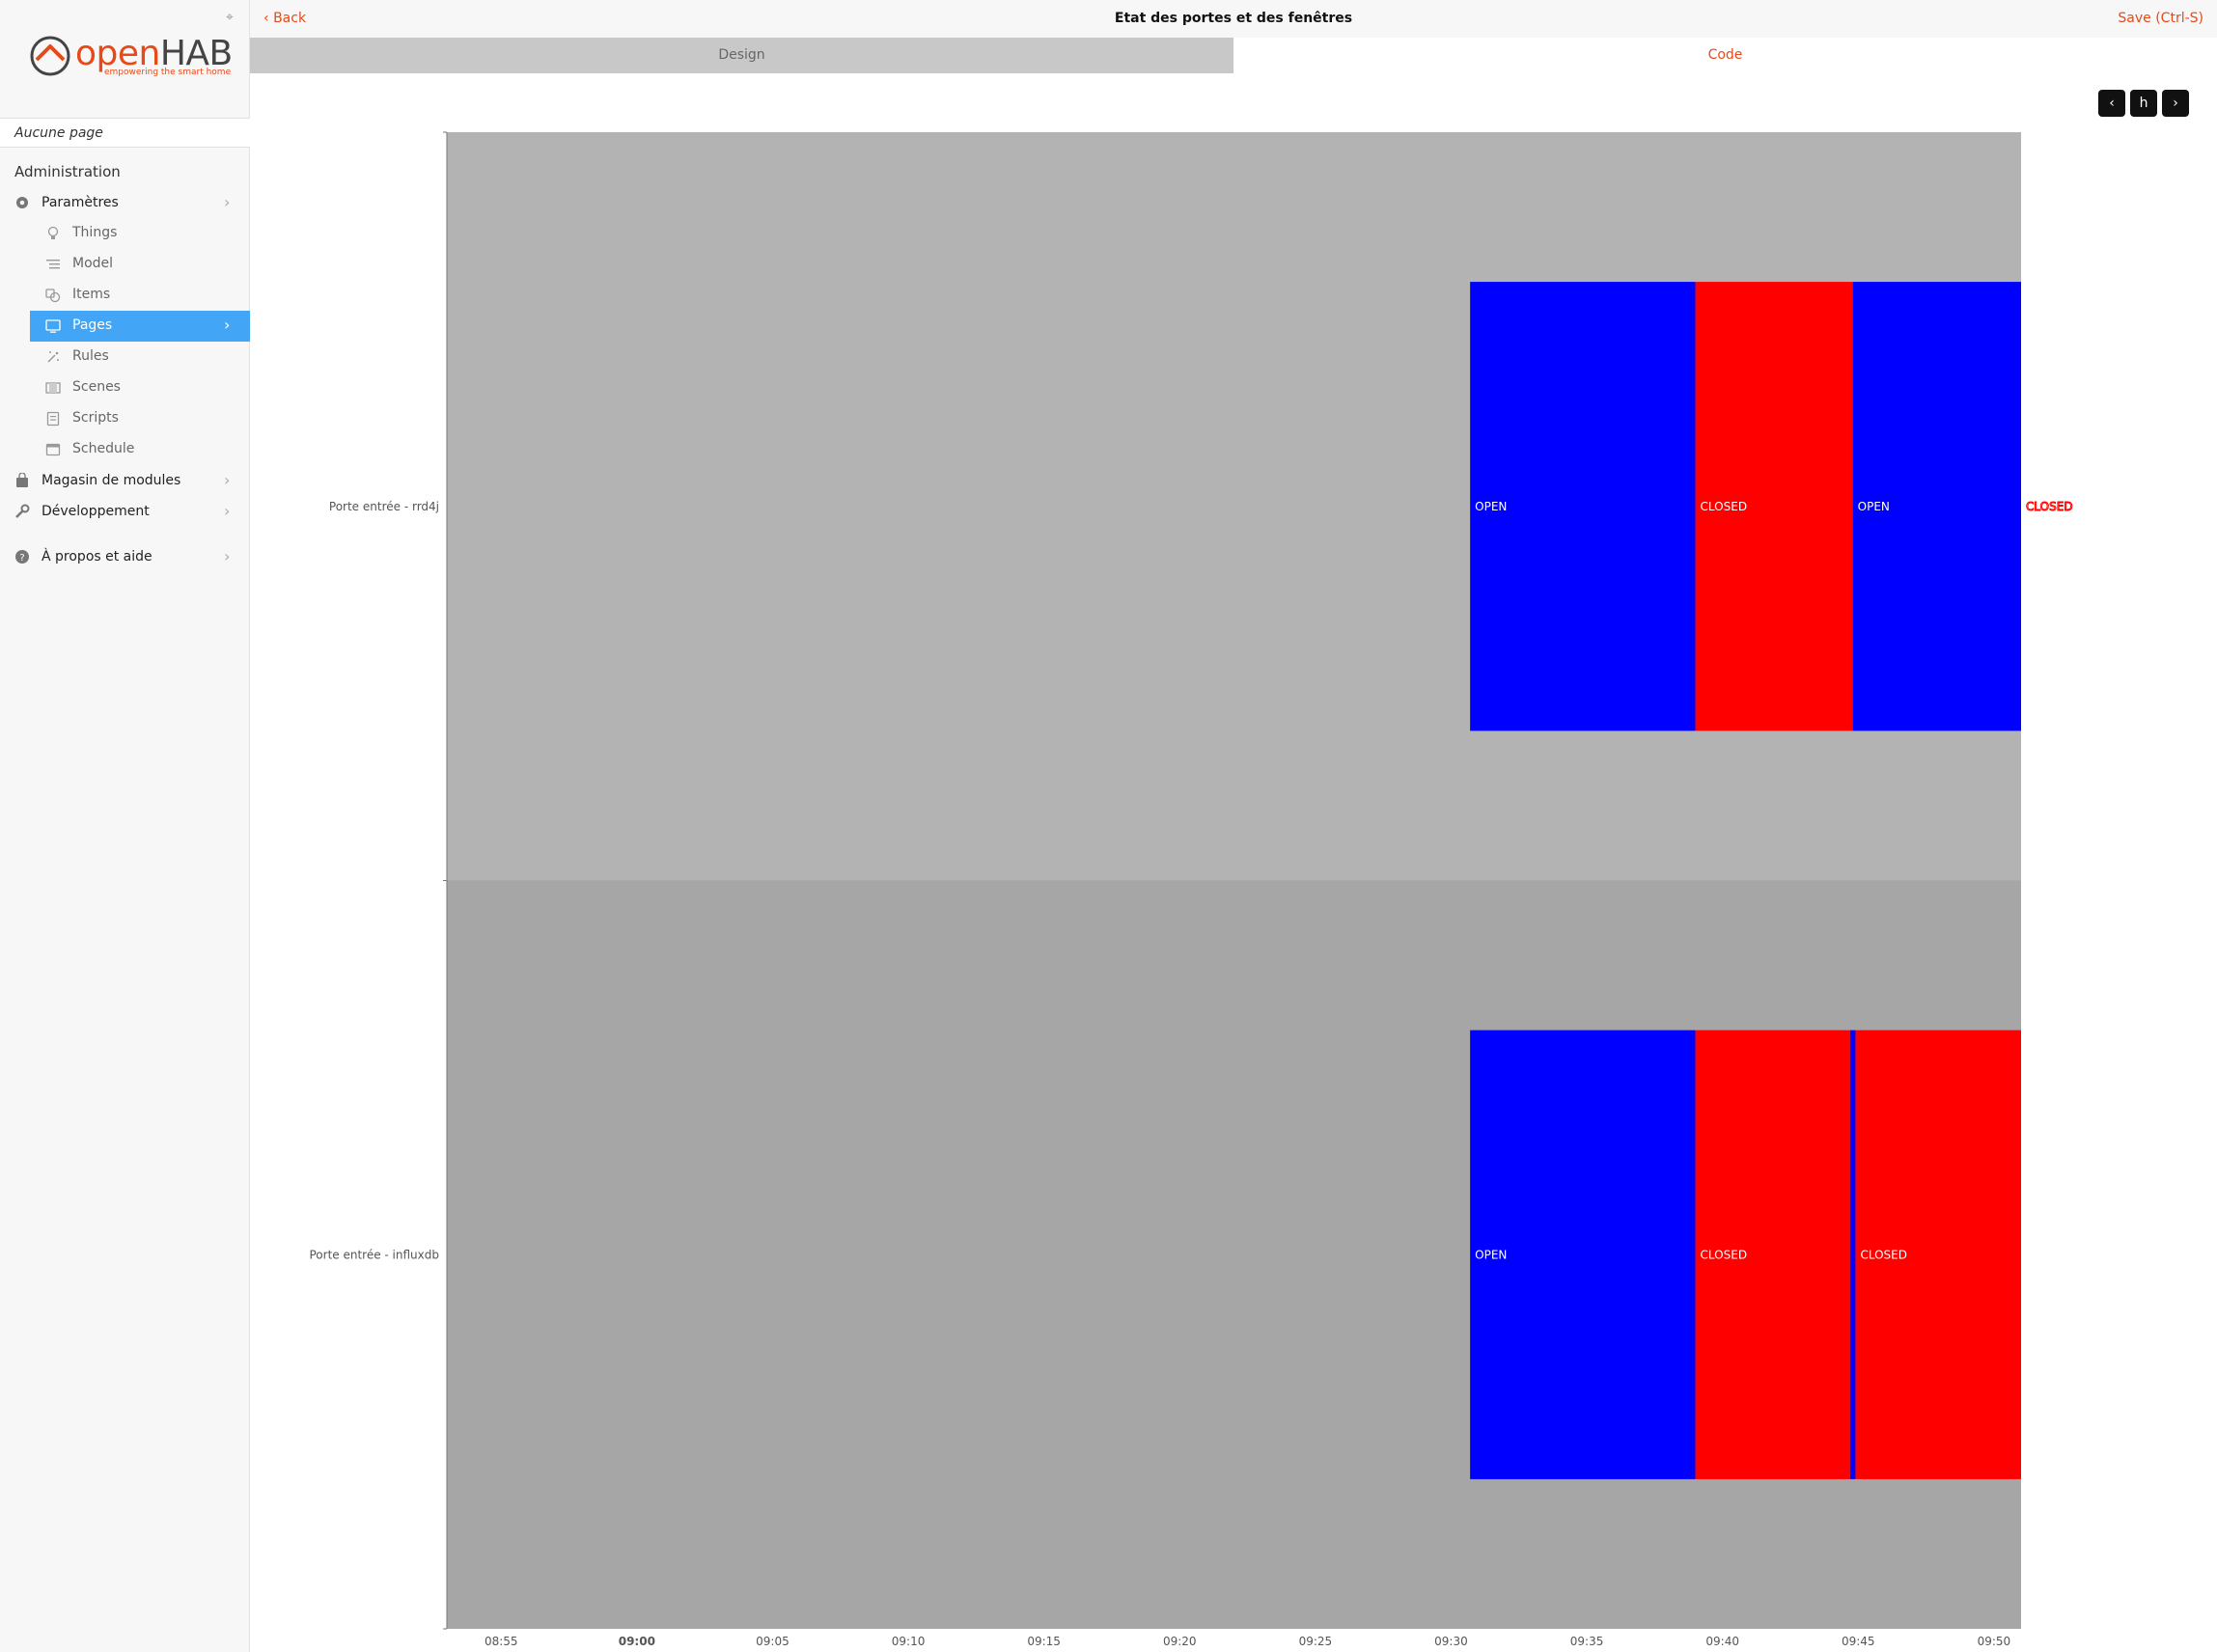 The image size is (2217, 1652). What do you see at coordinates (1722, 1641) in the screenshot?
I see `x-tick-label: 09:40` at bounding box center [1722, 1641].